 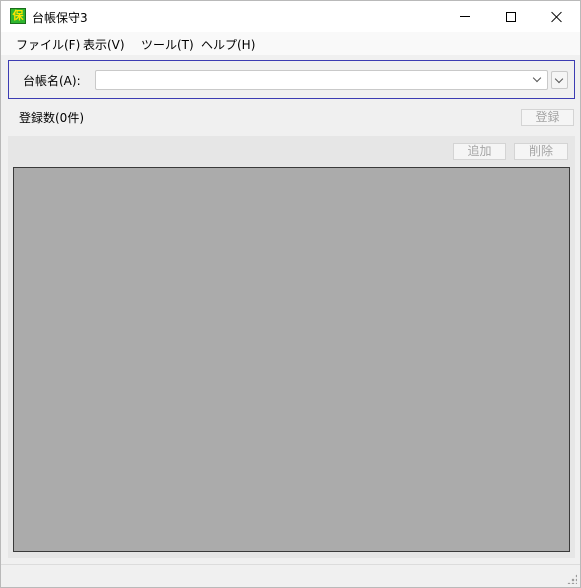 I want to click on ledger-name-group: 台帳名(A):, so click(x=291, y=79).